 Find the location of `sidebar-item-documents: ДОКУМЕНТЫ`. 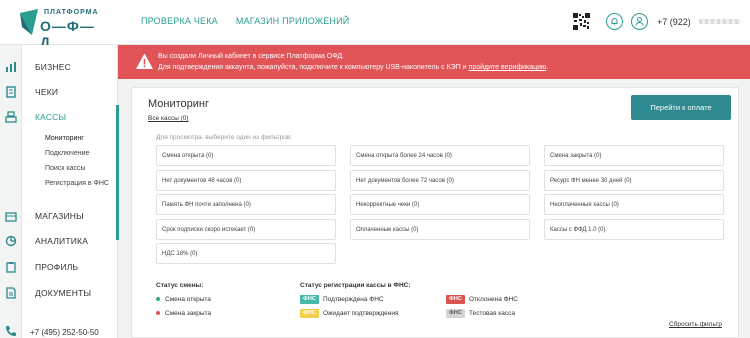

sidebar-item-documents: ДОКУМЕНТЫ is located at coordinates (59, 293).